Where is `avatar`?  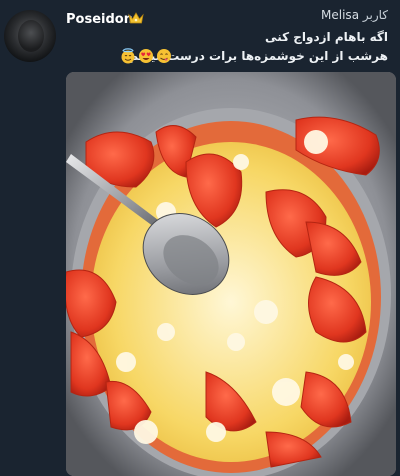
avatar is located at coordinates (30, 36).